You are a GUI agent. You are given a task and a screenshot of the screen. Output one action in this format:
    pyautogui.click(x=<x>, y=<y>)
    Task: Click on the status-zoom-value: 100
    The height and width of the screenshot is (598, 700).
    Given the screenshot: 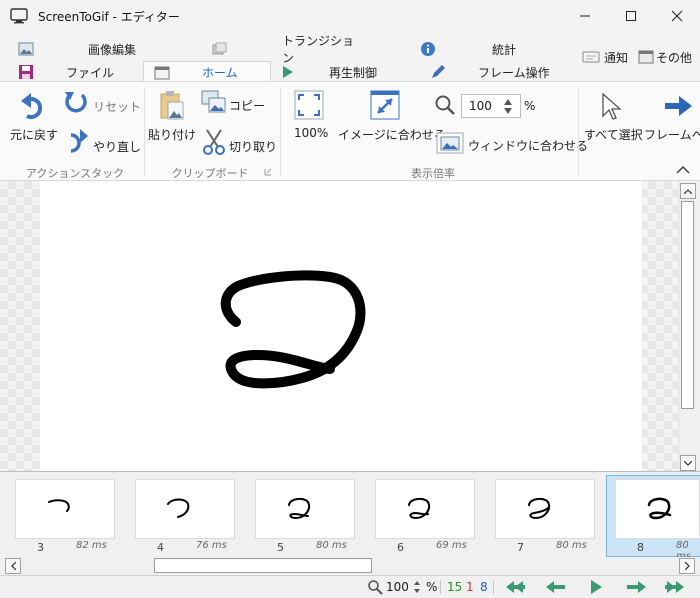 What is the action you would take?
    pyautogui.click(x=397, y=587)
    